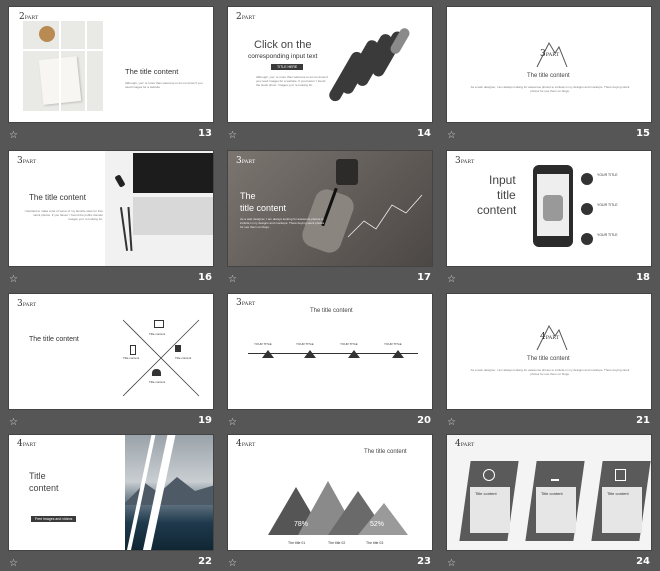  I want to click on percent-label: 78%, so click(301, 524).